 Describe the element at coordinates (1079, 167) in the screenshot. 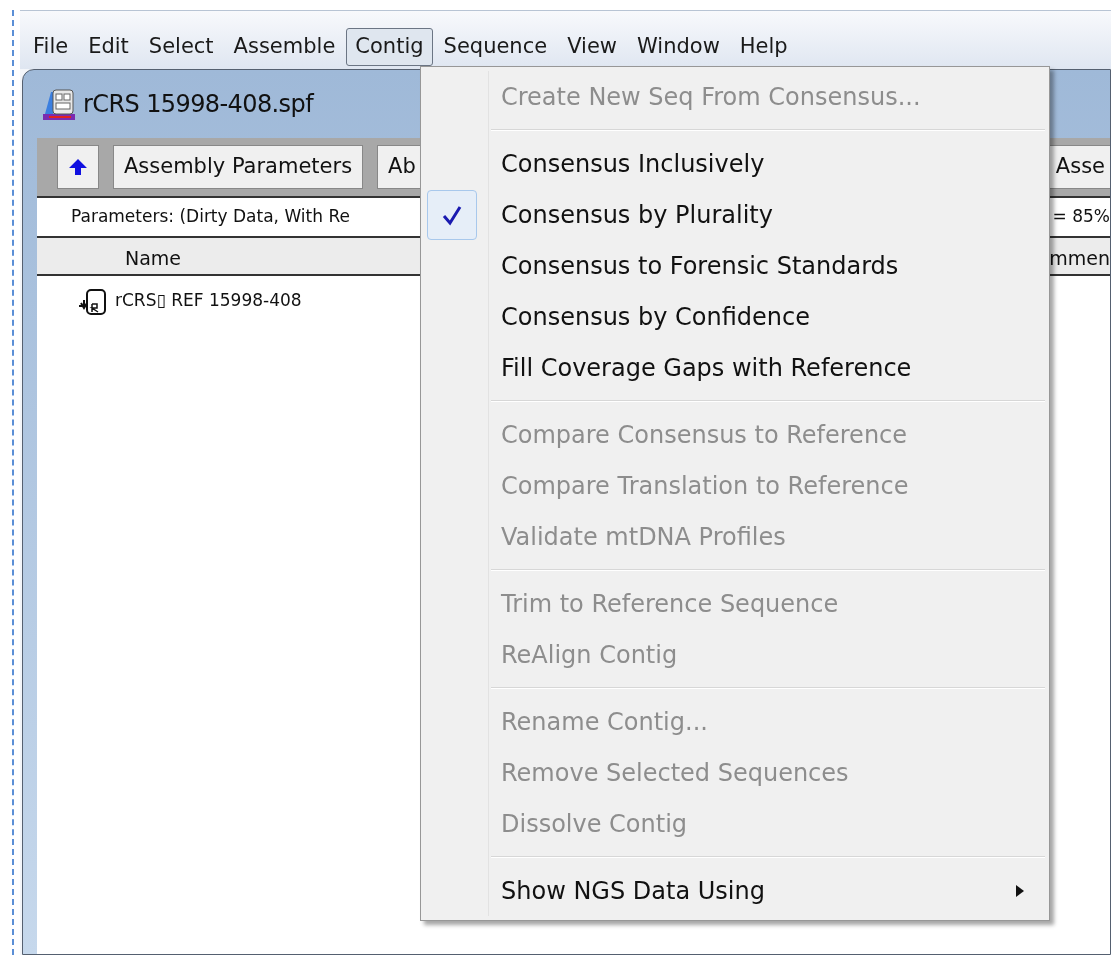

I see `toolbar-button: Asse` at that location.